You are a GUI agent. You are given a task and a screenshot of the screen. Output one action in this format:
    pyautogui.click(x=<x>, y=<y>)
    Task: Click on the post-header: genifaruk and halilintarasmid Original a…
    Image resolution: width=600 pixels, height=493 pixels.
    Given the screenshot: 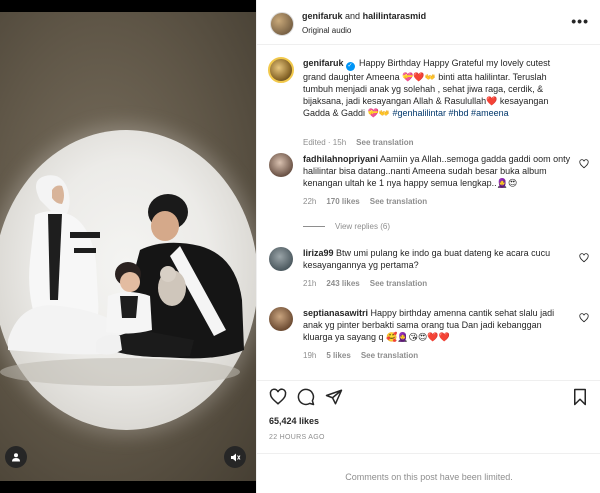 What is the action you would take?
    pyautogui.click(x=428, y=22)
    